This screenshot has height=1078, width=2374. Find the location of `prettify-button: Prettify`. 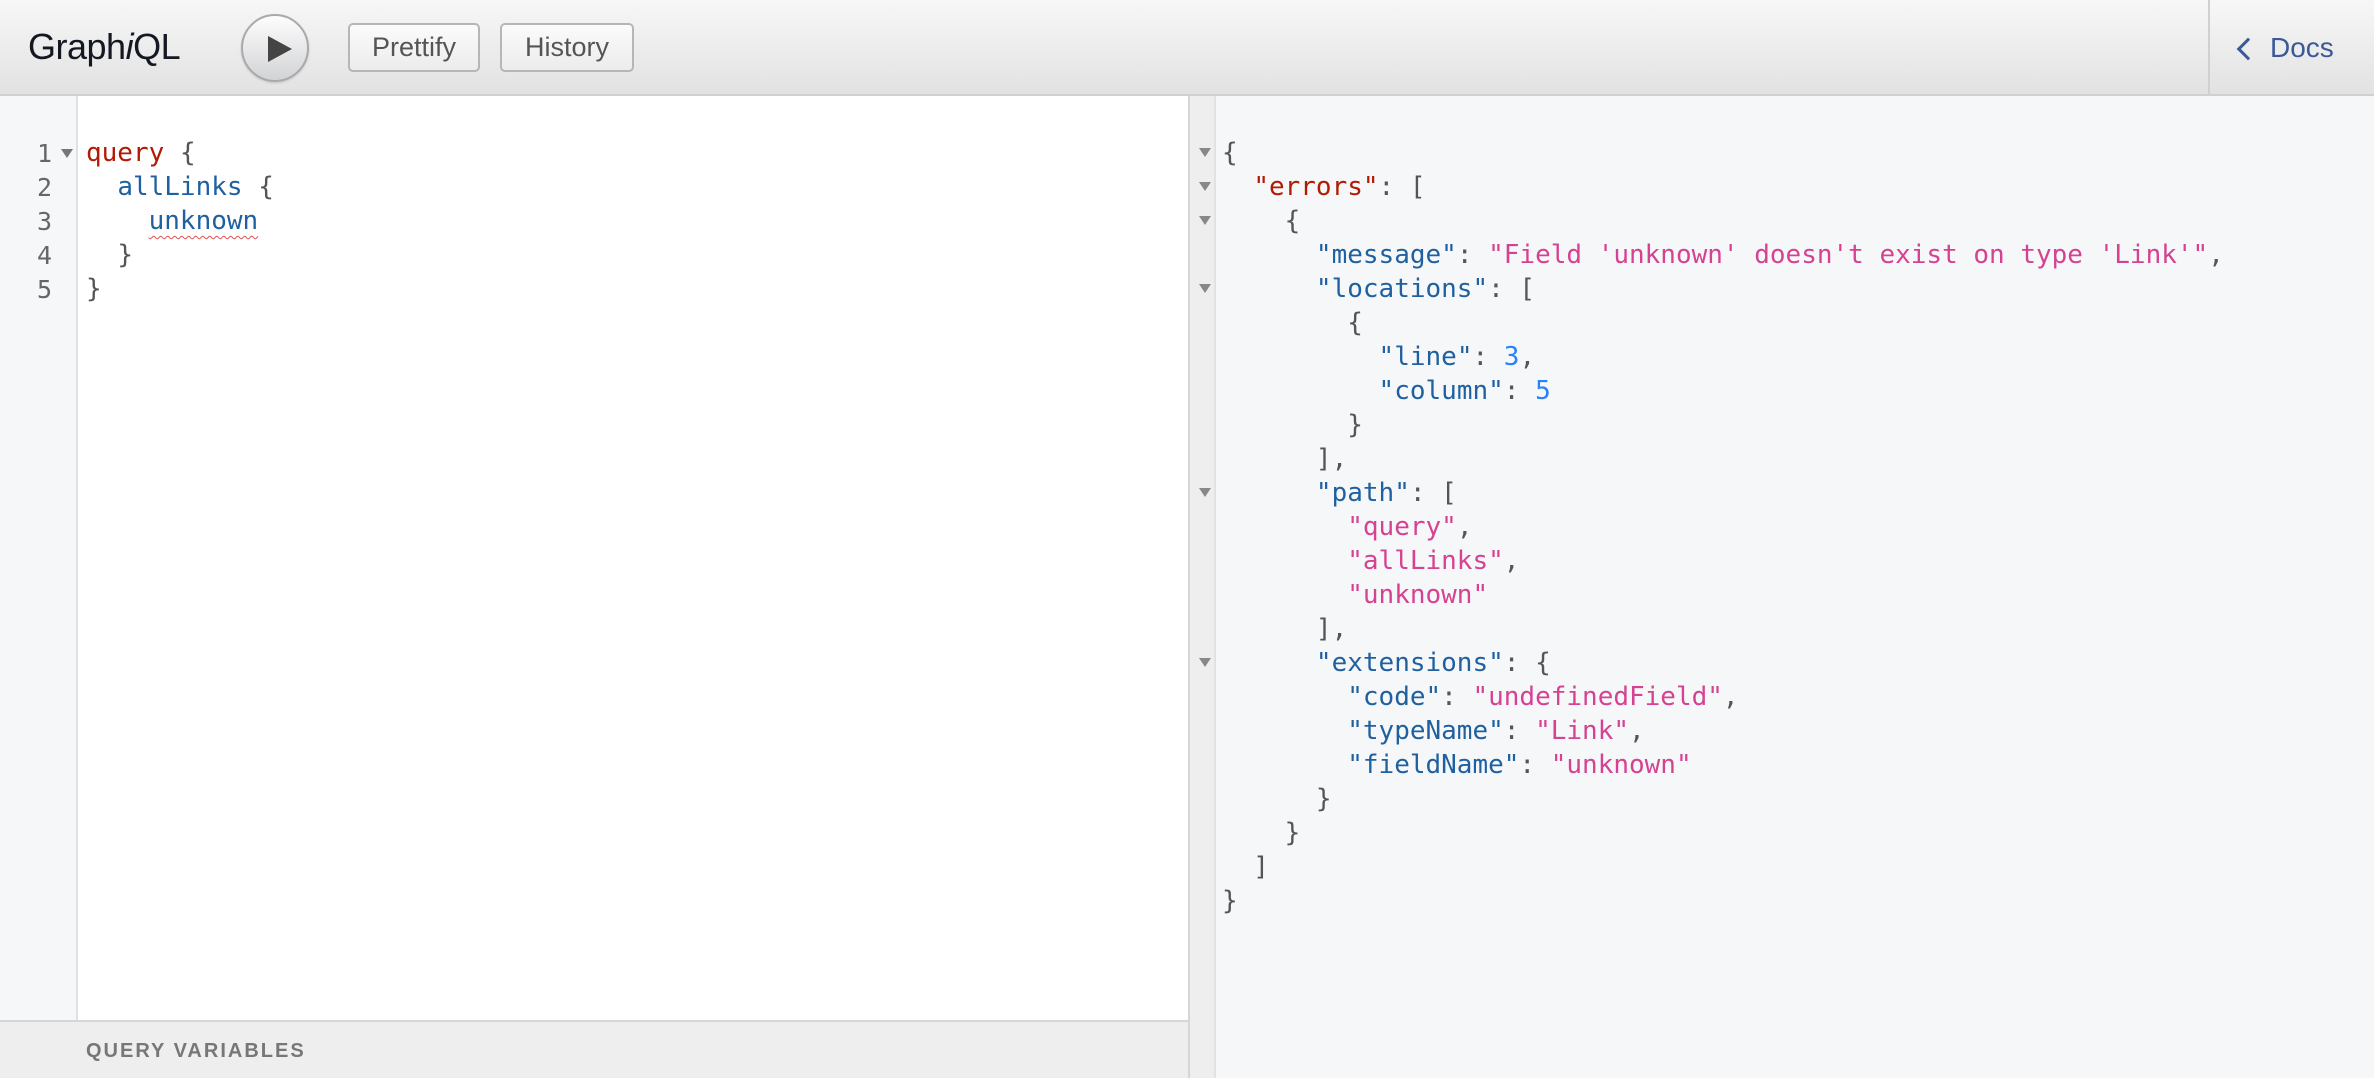

prettify-button: Prettify is located at coordinates (414, 47).